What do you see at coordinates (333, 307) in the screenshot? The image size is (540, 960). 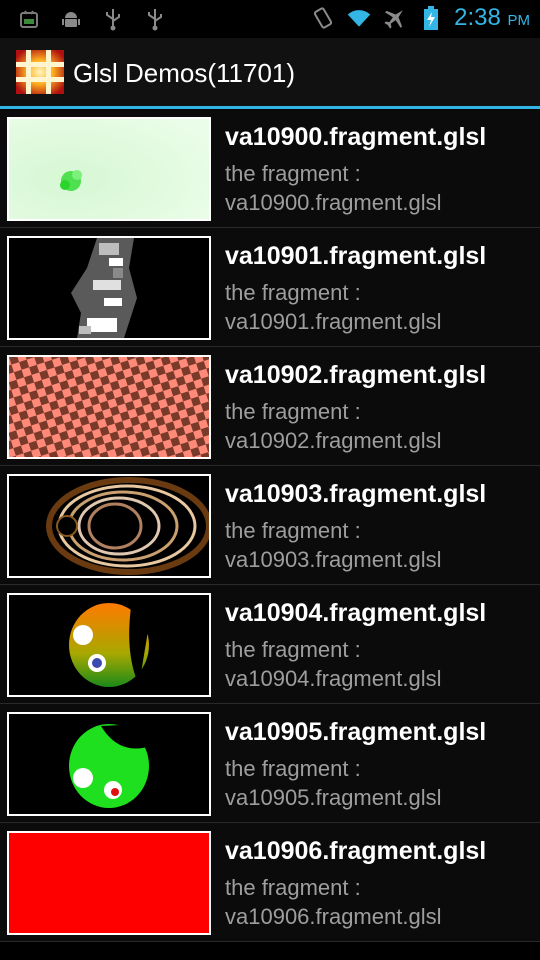 I see `item-subtitle: the fragment : va10901.fragment.glsl` at bounding box center [333, 307].